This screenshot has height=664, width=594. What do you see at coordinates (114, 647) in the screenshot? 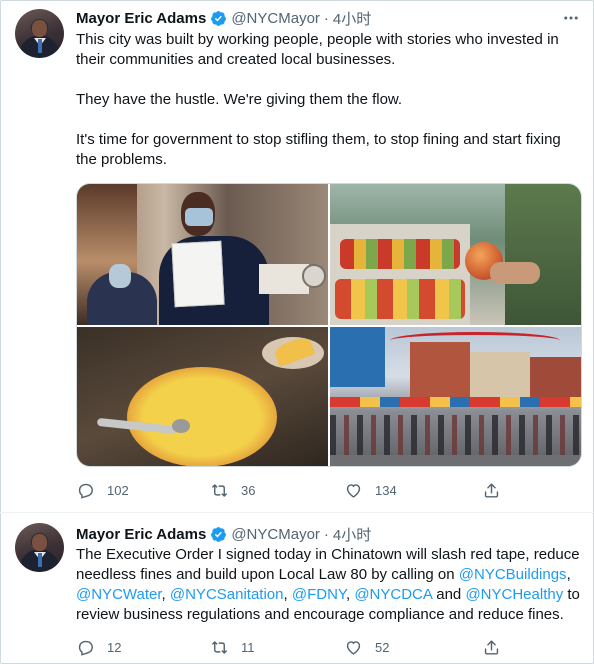
I see `reply-count: 12` at bounding box center [114, 647].